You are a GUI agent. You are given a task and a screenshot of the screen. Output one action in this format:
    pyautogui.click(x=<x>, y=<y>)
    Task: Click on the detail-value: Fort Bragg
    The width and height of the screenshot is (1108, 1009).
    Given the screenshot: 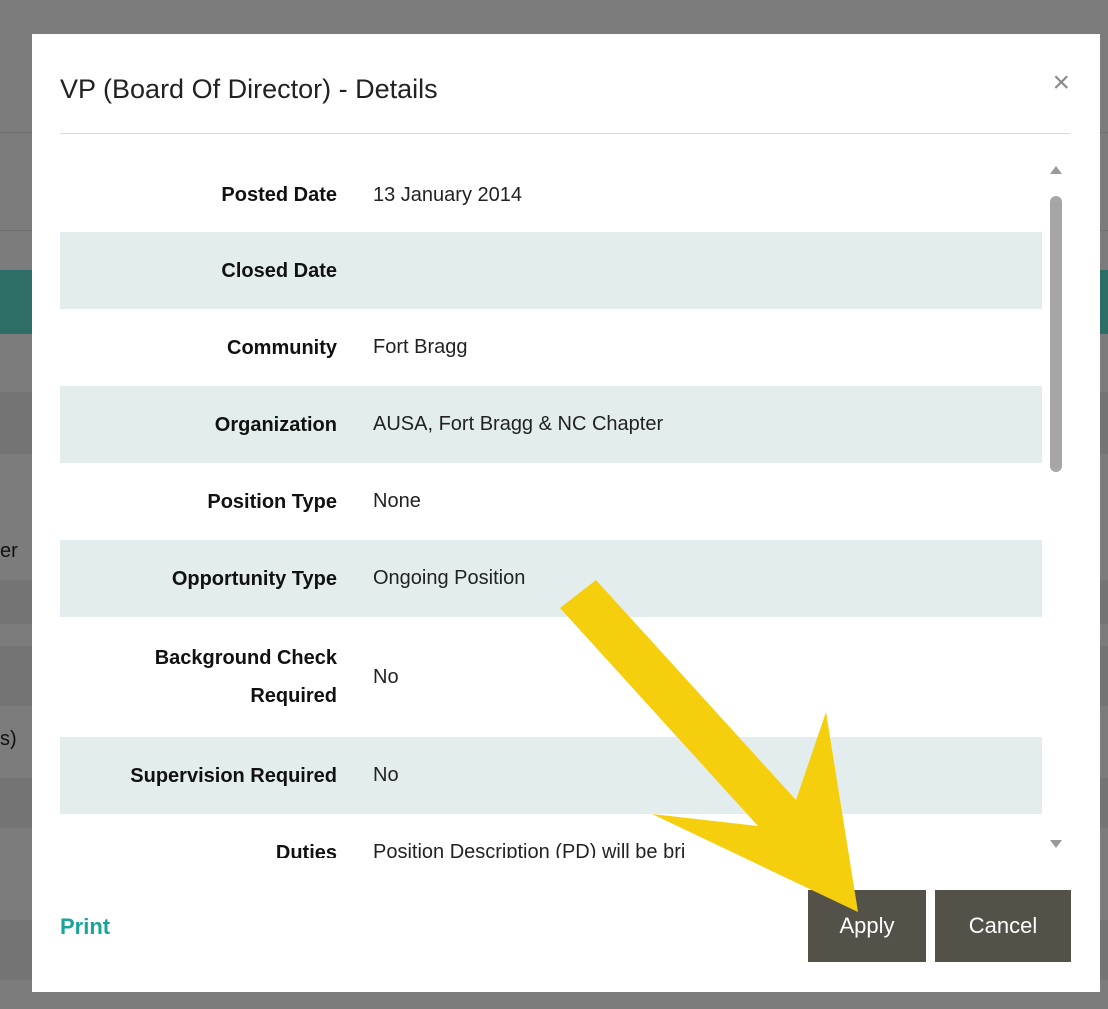 What is the action you would take?
    pyautogui.click(x=420, y=347)
    